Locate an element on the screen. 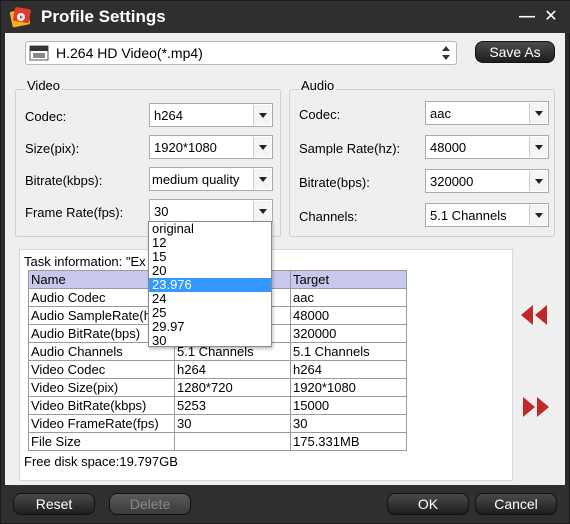 This screenshot has height=524, width=570. table-cell: 5253 is located at coordinates (232, 405).